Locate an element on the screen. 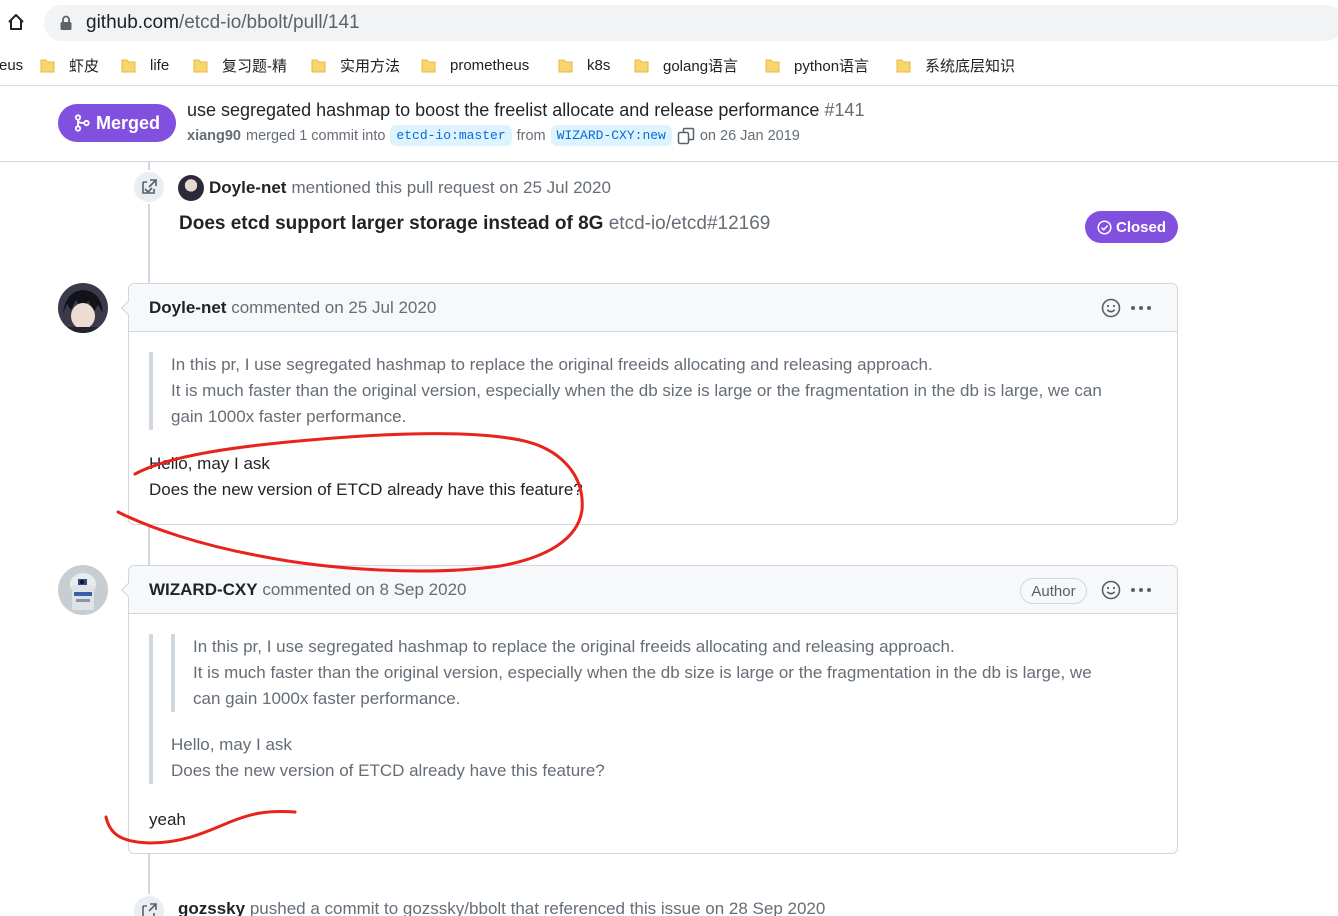  bookmark-label: eus is located at coordinates (12, 65).